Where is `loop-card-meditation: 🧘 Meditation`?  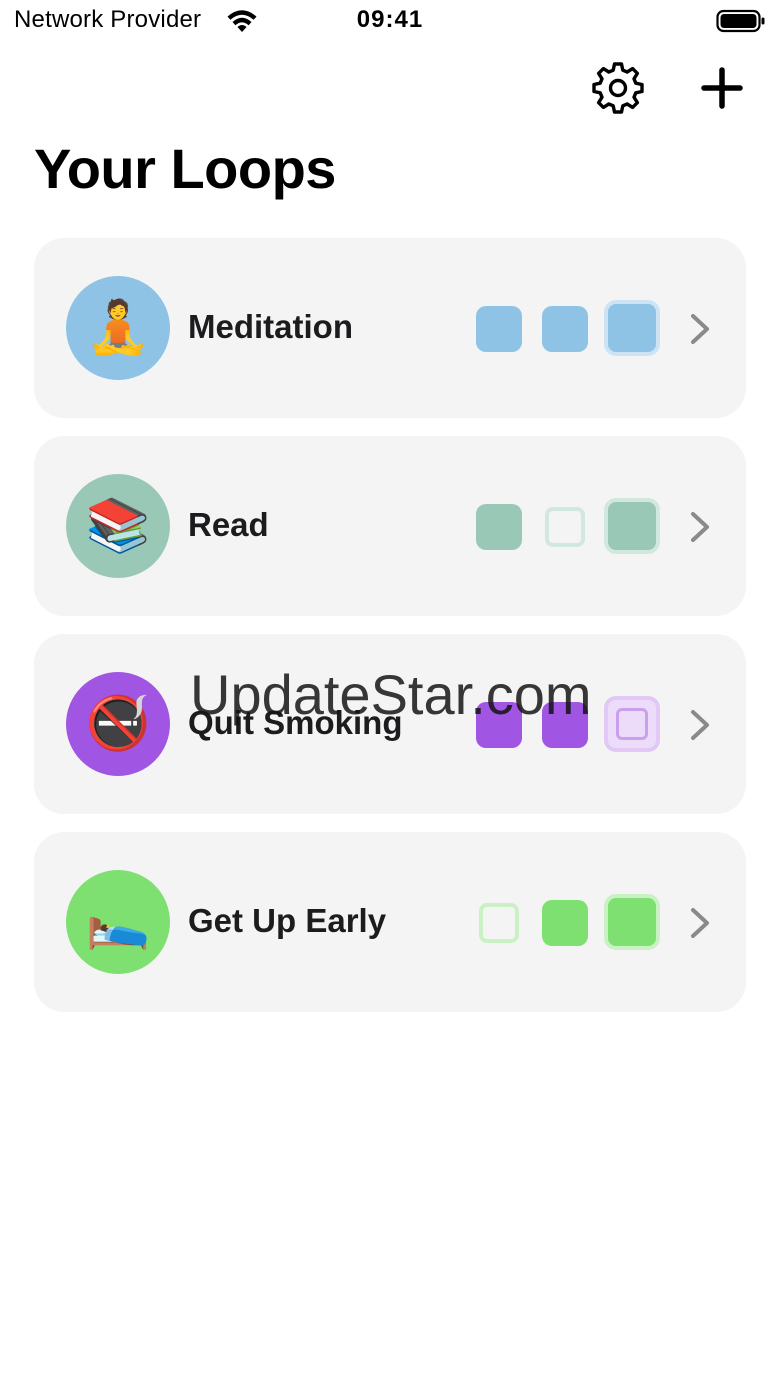 loop-card-meditation: 🧘 Meditation is located at coordinates (390, 328).